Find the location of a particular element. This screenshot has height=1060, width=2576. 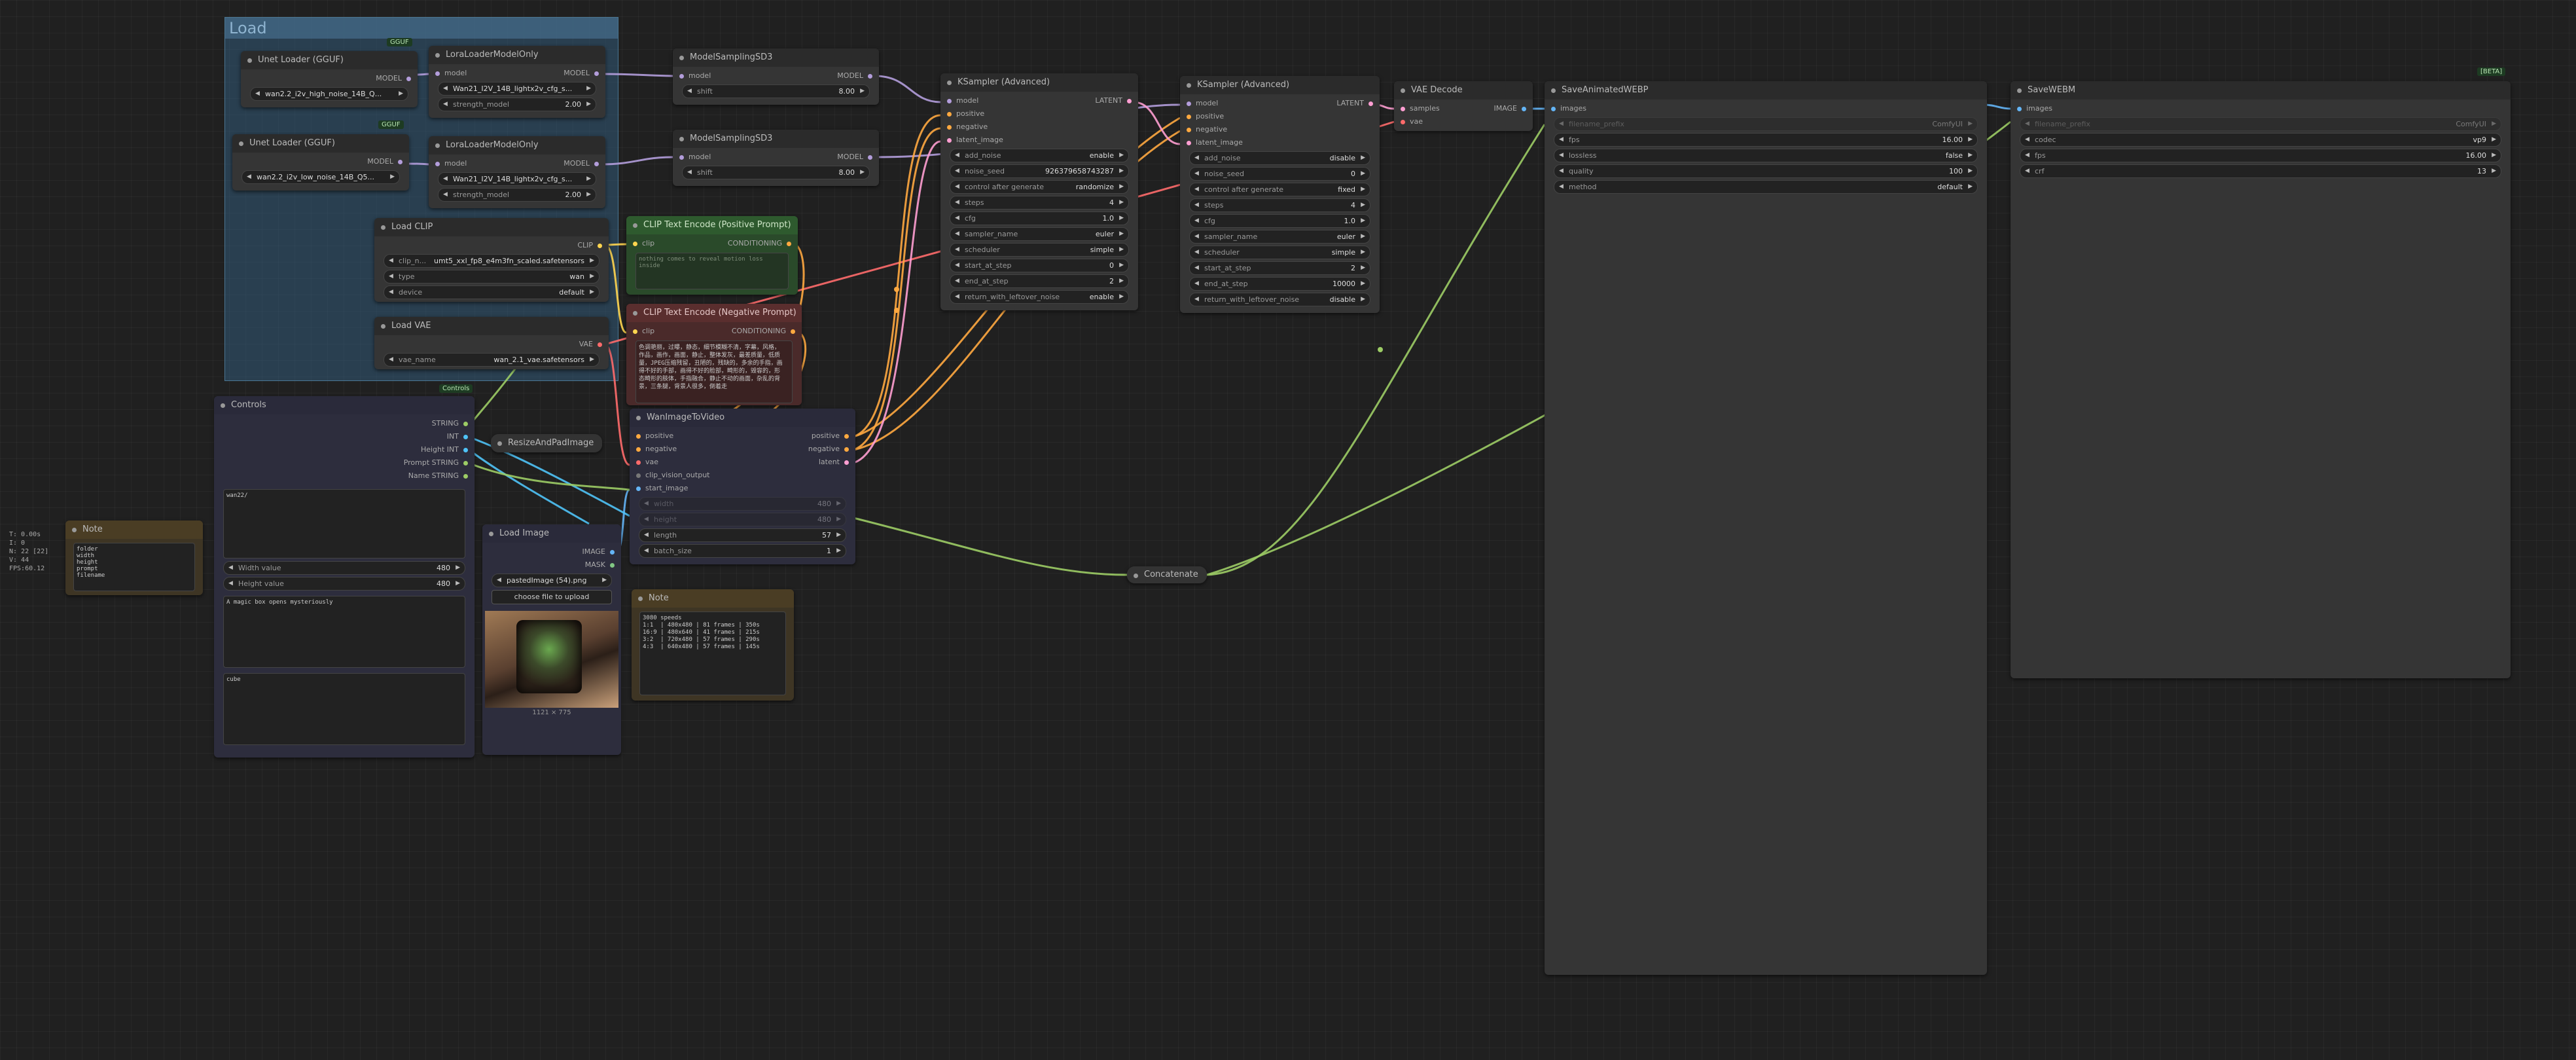

node-note-1: Note folder width height prompt filename is located at coordinates (134, 558).